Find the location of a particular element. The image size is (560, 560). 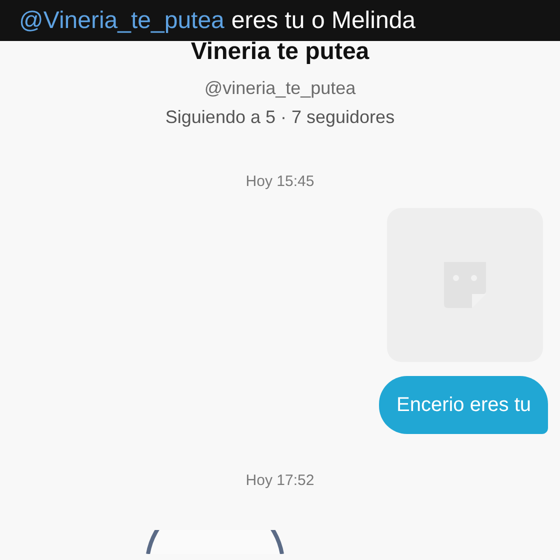

message-bubble: Encerio eres tu is located at coordinates (463, 405).